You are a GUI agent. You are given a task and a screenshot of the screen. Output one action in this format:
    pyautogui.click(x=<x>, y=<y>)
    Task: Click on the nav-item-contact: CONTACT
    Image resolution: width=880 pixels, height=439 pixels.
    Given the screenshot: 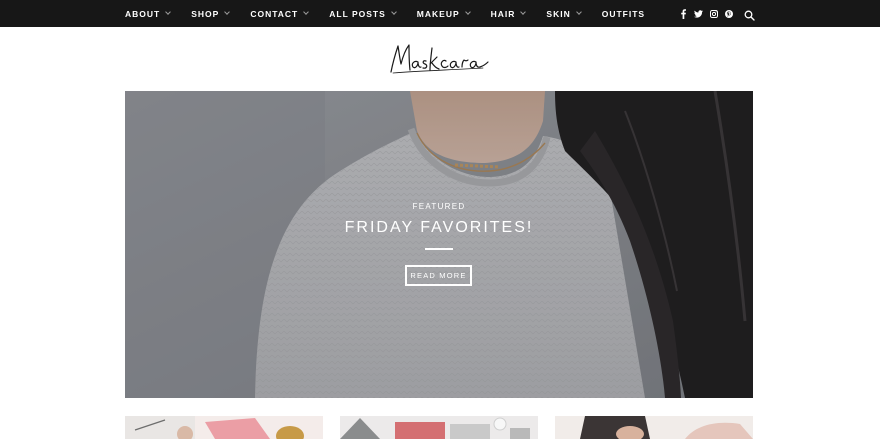 What is the action you would take?
    pyautogui.click(x=280, y=13)
    